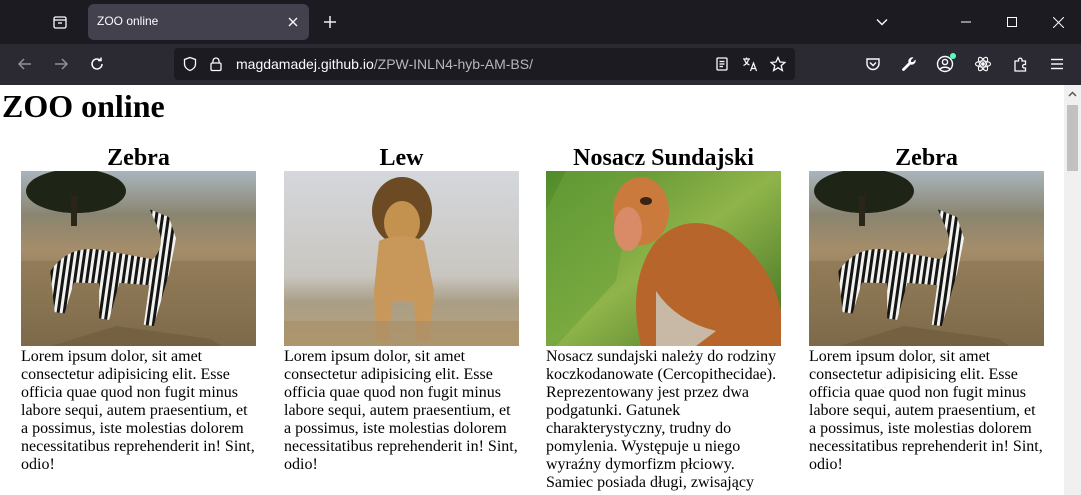 Image resolution: width=1081 pixels, height=495 pixels. Describe the element at coordinates (293, 22) in the screenshot. I see `close-icon` at that location.